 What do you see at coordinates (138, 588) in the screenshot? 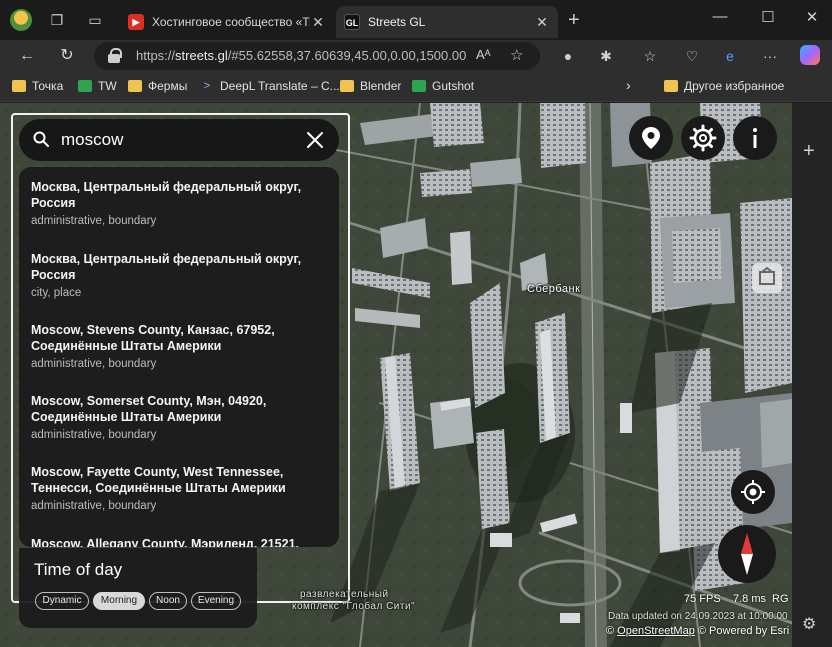
I see `time-of-day-panel: Time of day Dynamic Morning Noon Evening` at bounding box center [138, 588].